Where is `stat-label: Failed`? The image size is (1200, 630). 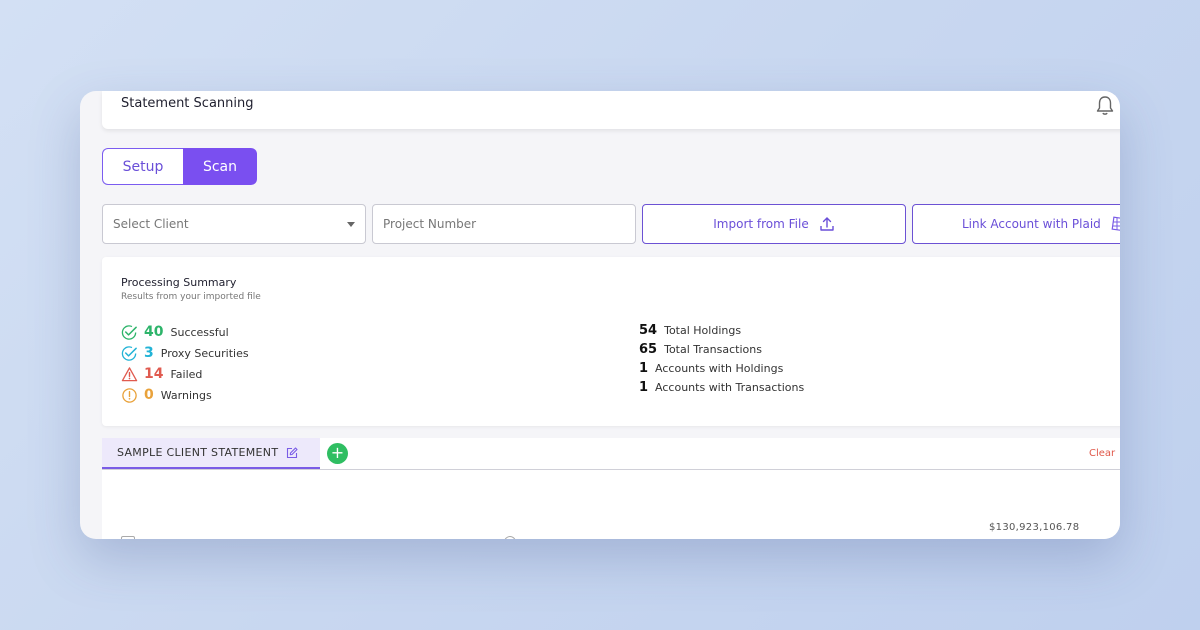 stat-label: Failed is located at coordinates (186, 374).